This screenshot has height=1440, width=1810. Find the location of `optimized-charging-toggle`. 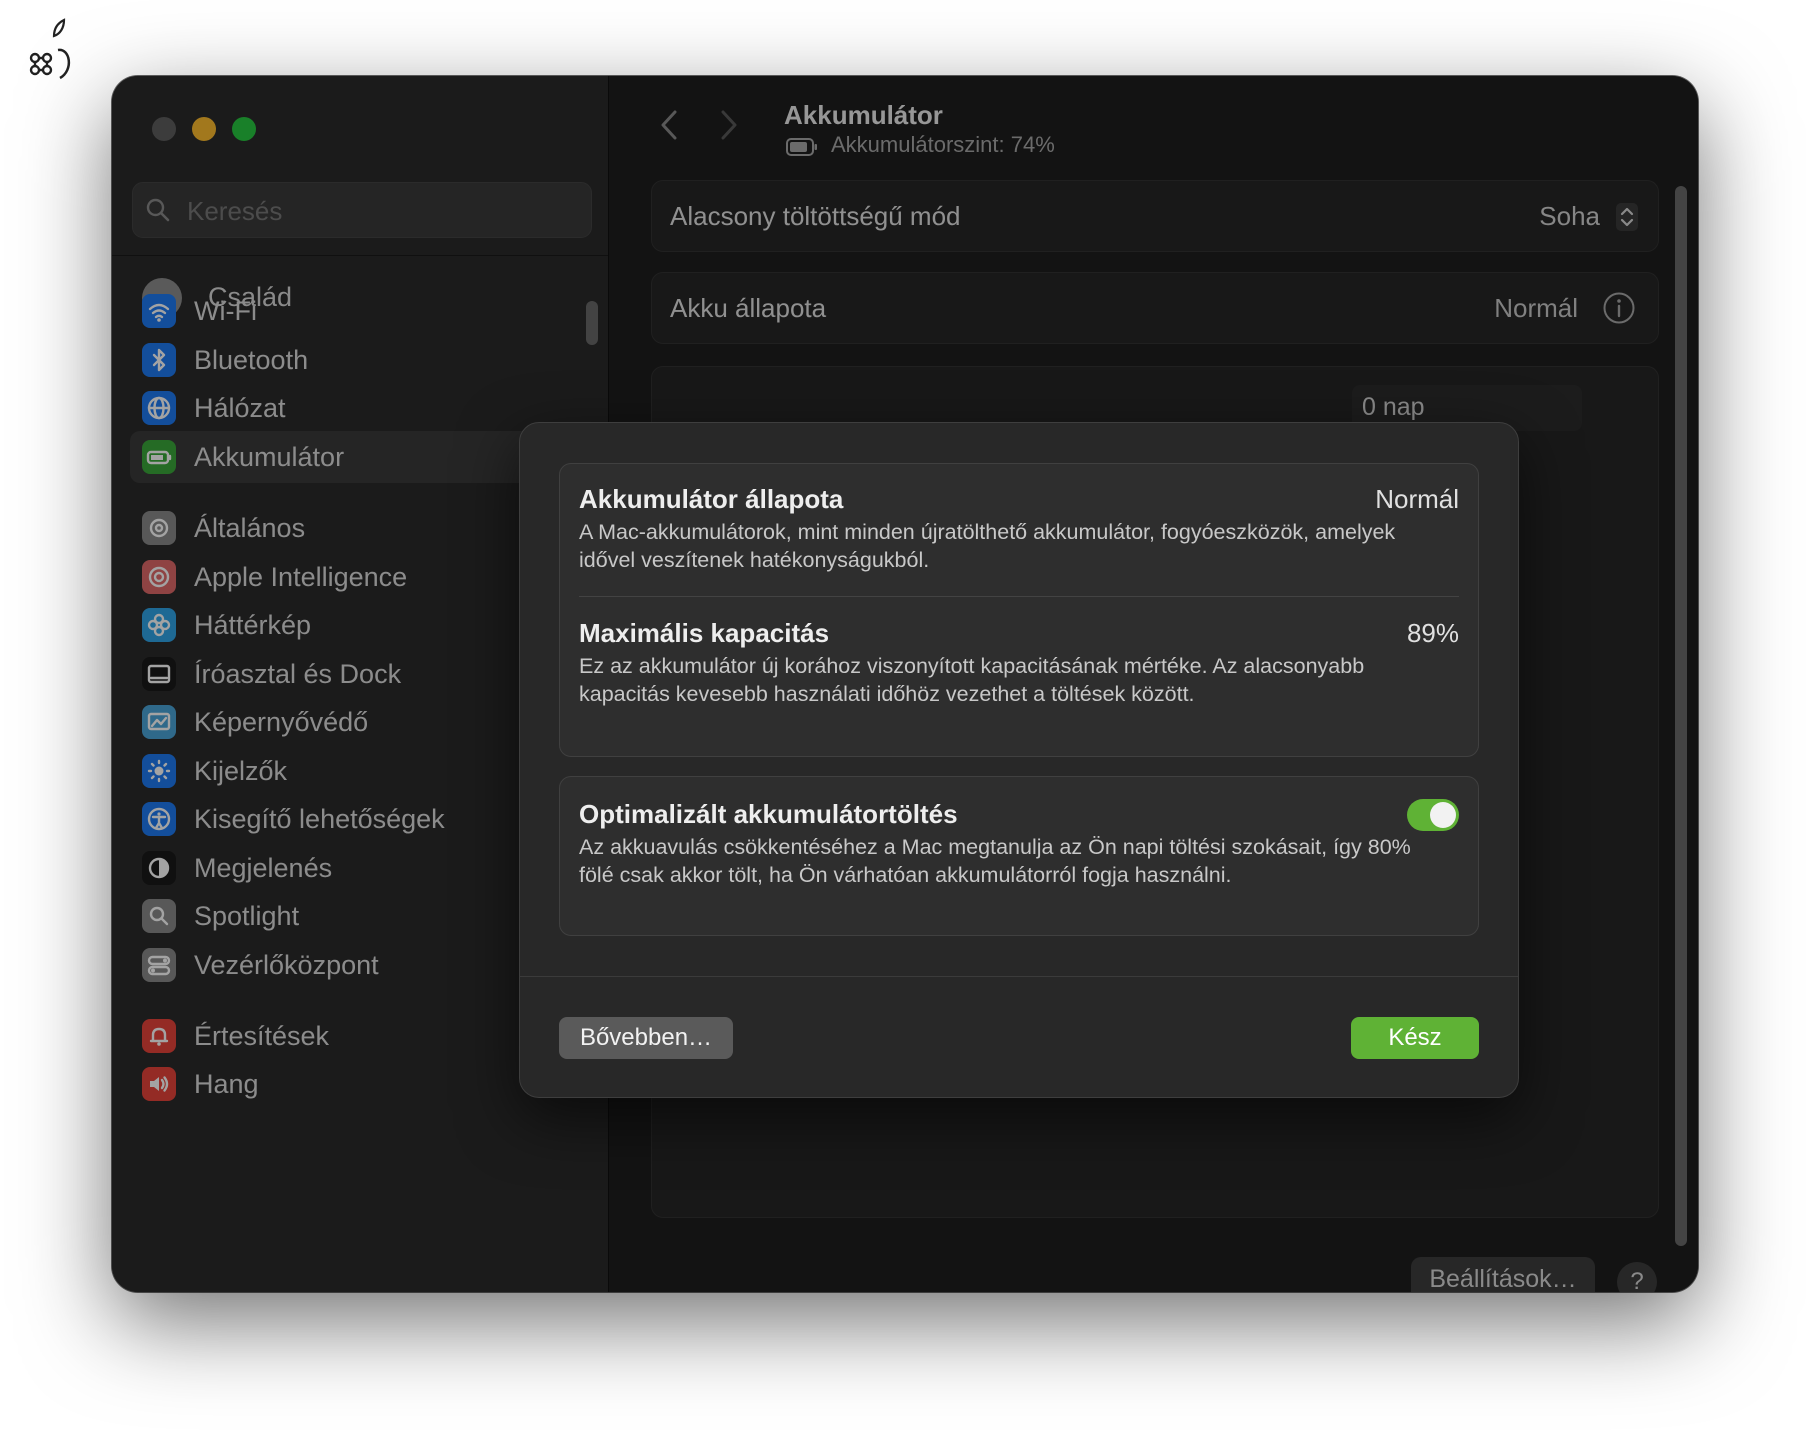

optimized-charging-toggle is located at coordinates (1433, 815).